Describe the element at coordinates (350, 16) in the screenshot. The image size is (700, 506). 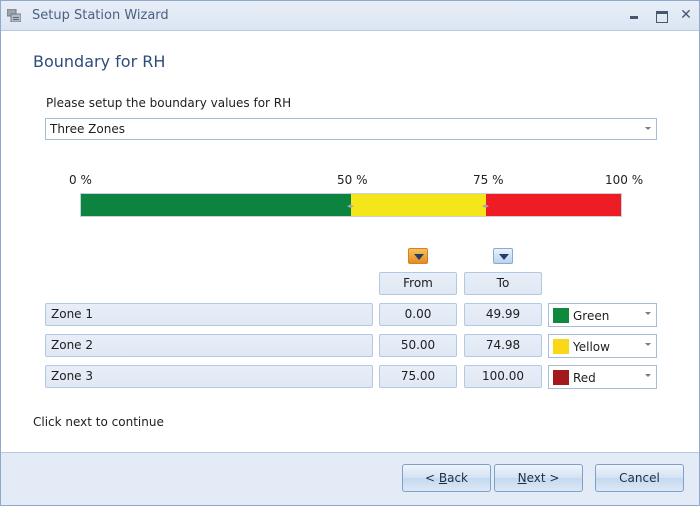
I see `title-bar: Setup Station Wizard ✕` at that location.